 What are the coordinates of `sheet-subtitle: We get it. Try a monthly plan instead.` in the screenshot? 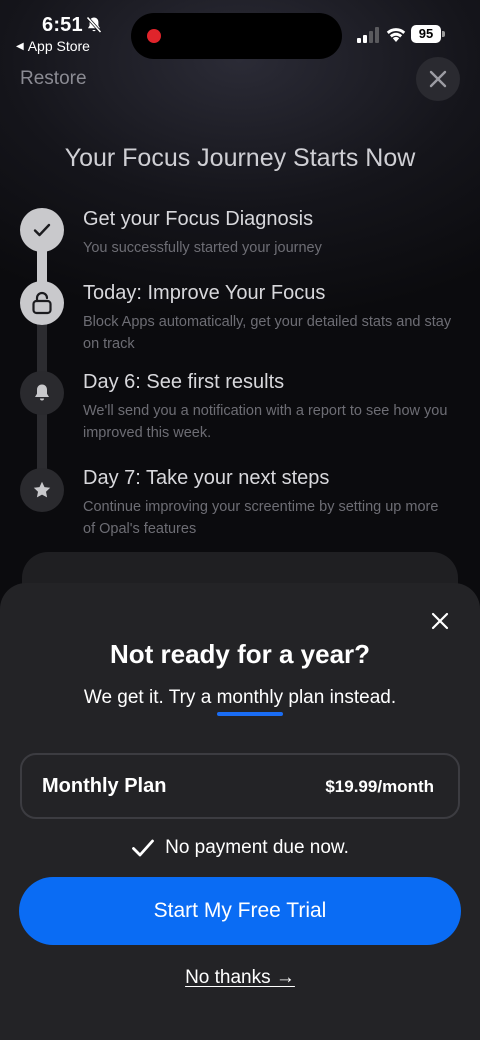 It's located at (240, 701).